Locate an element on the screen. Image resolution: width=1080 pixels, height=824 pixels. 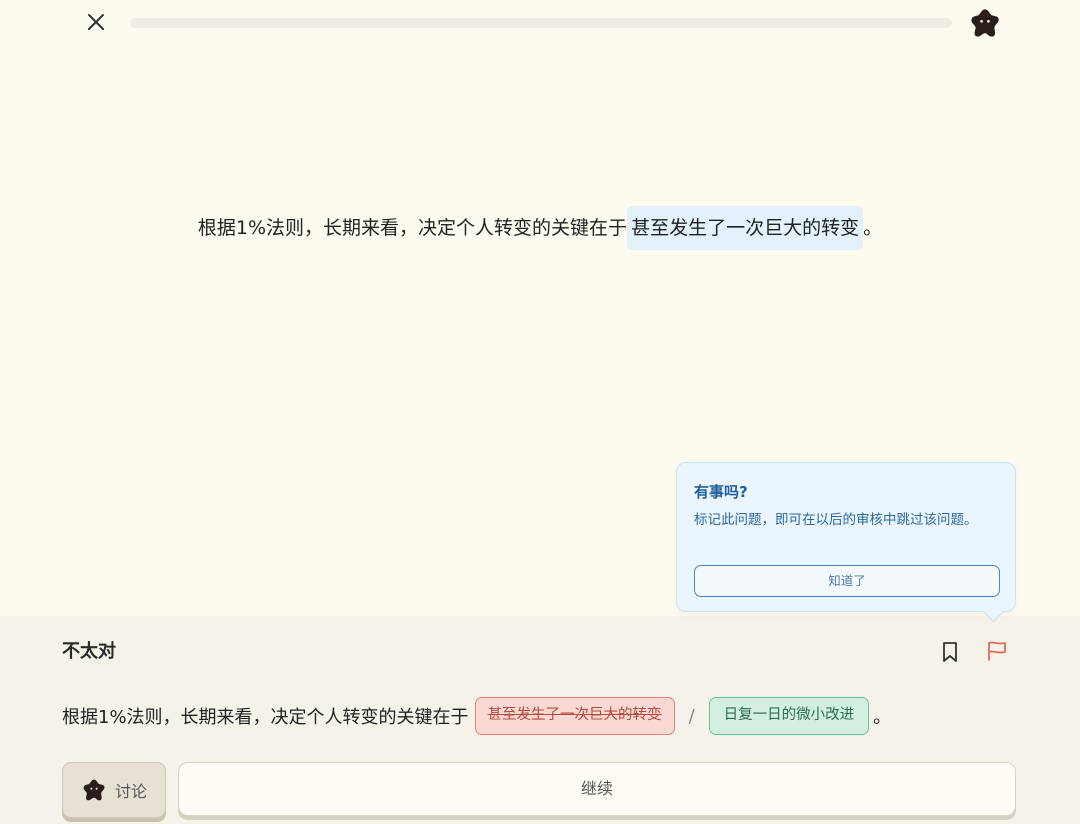
mascot-avatar is located at coordinates (985, 23).